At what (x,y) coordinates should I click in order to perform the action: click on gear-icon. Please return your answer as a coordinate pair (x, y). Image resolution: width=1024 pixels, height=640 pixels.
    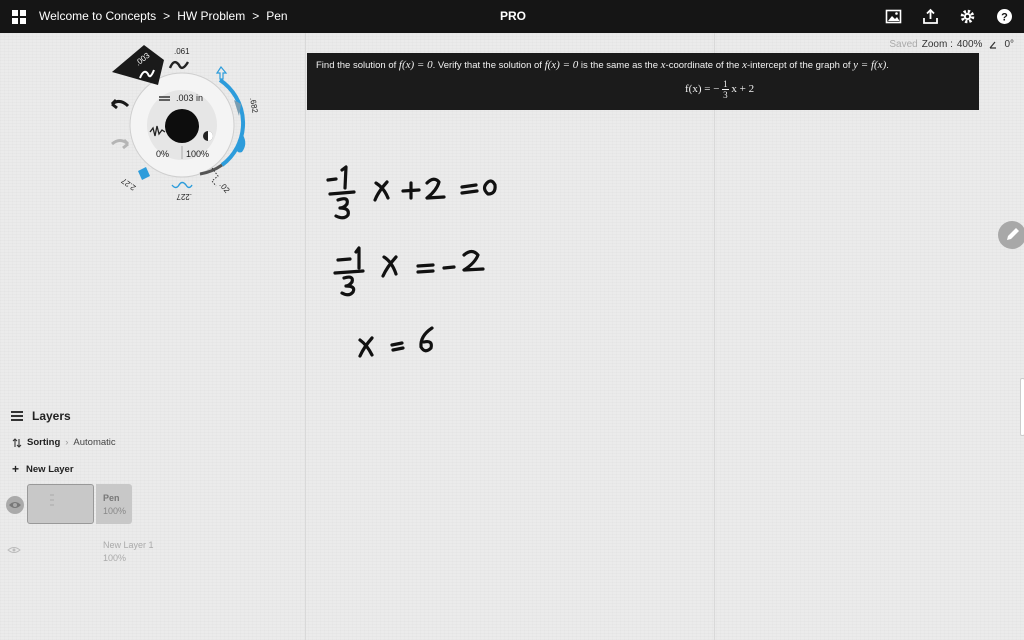
    Looking at the image, I should click on (967, 16).